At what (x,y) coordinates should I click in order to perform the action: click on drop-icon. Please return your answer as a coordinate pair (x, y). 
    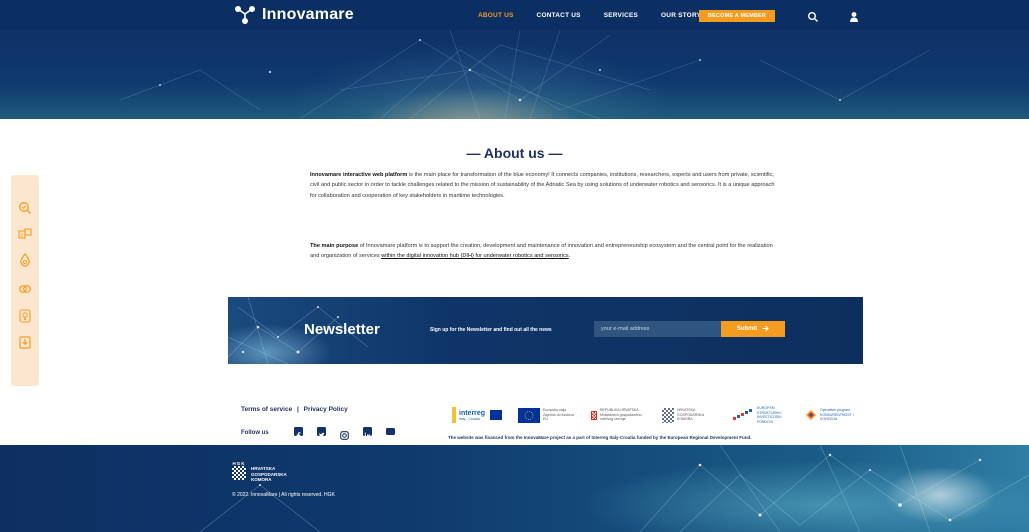
    Looking at the image, I should click on (25, 260).